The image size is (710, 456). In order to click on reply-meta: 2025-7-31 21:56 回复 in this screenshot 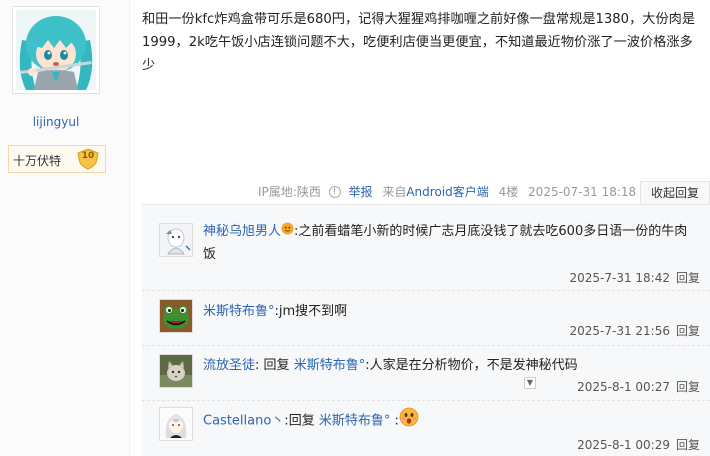, I will do `click(634, 330)`.